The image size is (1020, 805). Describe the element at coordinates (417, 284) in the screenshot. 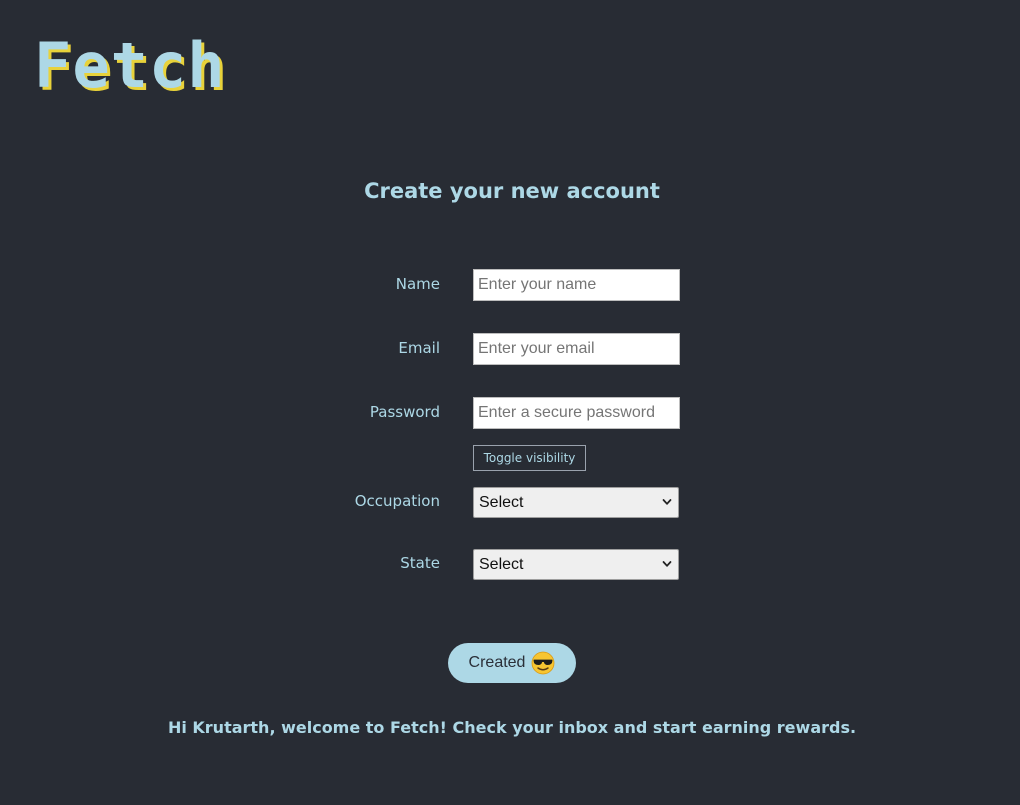

I see `name-label: Name` at that location.